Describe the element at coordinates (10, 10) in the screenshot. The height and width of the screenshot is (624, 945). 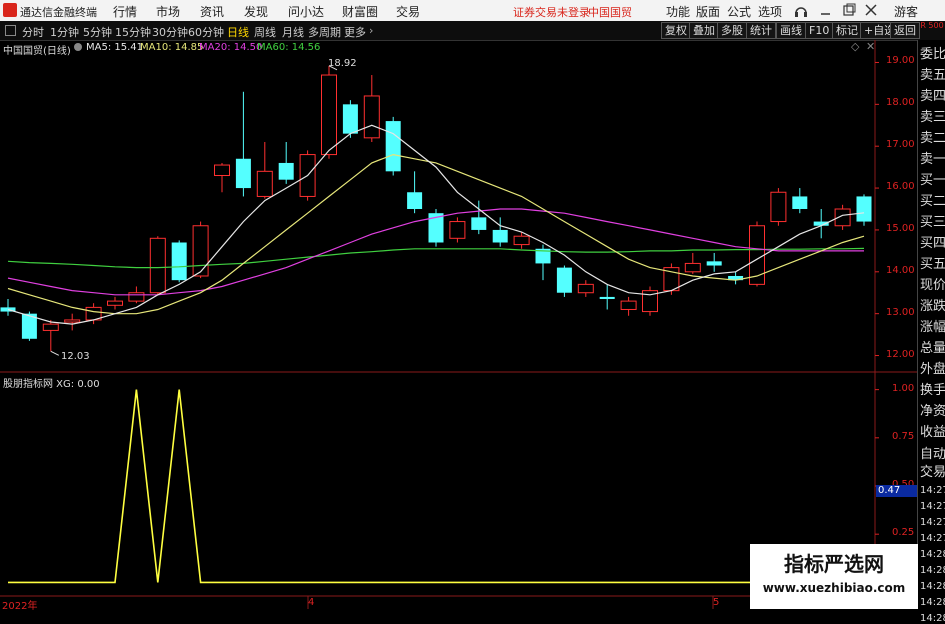
I see `app-logo-icon` at that location.